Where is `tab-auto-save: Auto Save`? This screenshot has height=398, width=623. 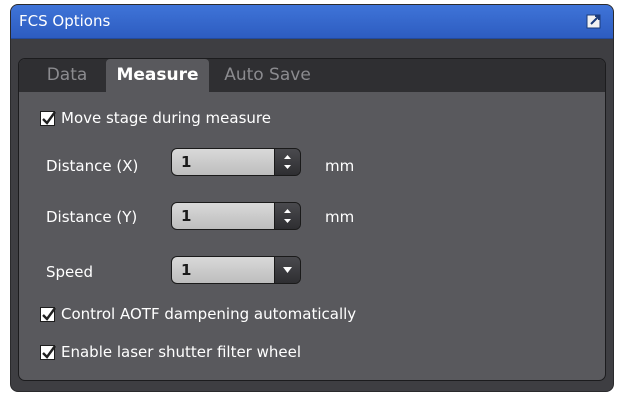 tab-auto-save: Auto Save is located at coordinates (267, 75).